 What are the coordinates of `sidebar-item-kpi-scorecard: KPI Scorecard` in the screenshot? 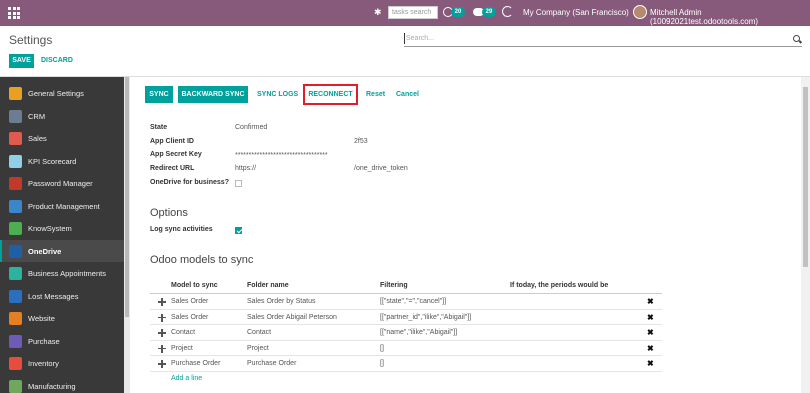 It's located at (62, 161).